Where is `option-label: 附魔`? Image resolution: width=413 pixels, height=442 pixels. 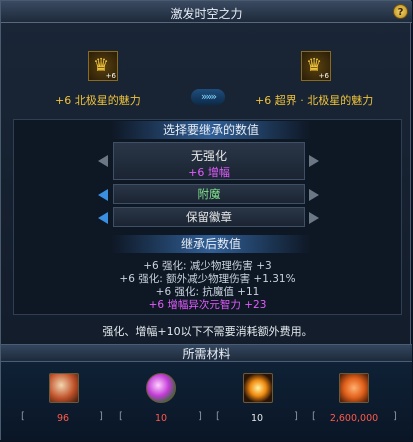 option-label: 附魔 is located at coordinates (209, 194).